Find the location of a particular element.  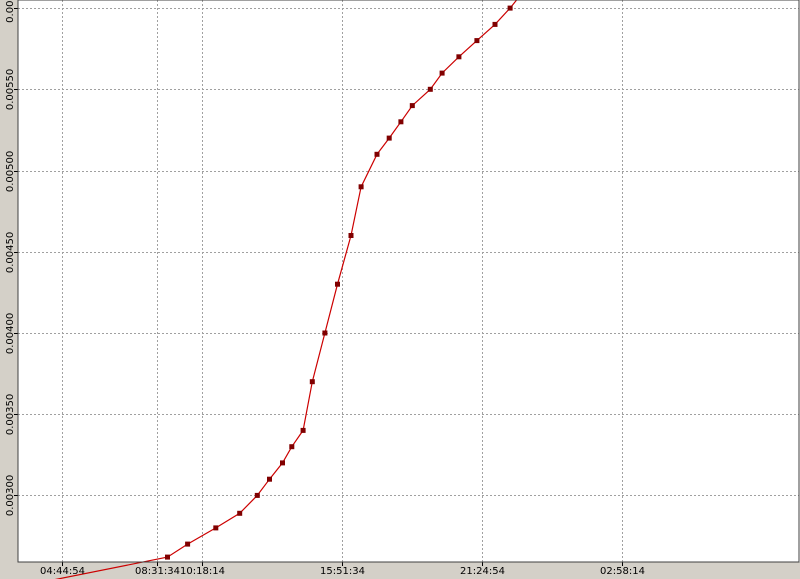

x-tick-label: 15:51:34 is located at coordinates (342, 571).